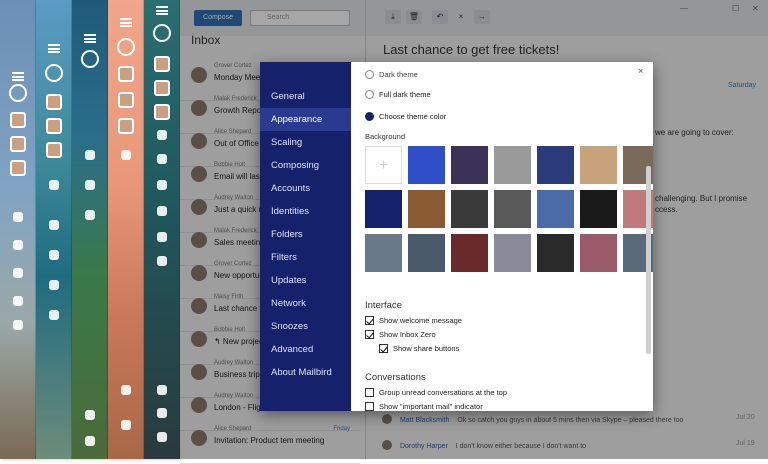 The image size is (768, 464). Describe the element at coordinates (419, 348) in the screenshot. I see `show-share-buttons-checkbox: Show share buttons` at that location.